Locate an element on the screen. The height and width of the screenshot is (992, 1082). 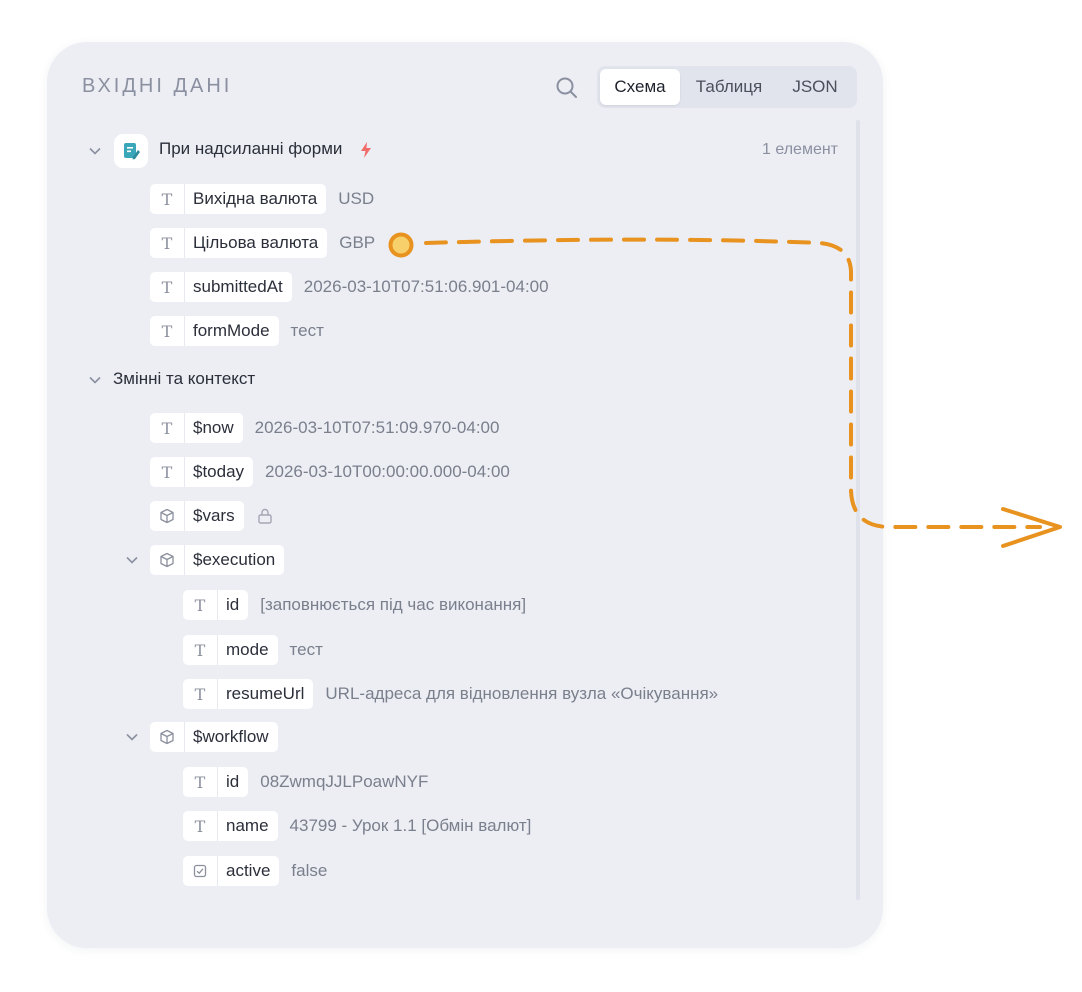
field-value: 08ZwmqJJLPoawNYF is located at coordinates (344, 781).